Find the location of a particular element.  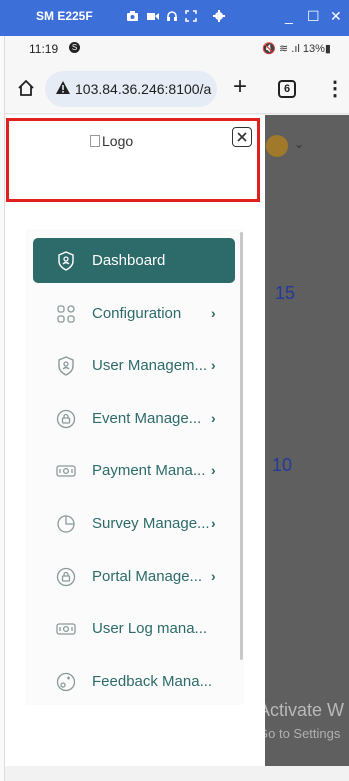

sidebar-item-user-managem: User Managem... › is located at coordinates (134, 365).